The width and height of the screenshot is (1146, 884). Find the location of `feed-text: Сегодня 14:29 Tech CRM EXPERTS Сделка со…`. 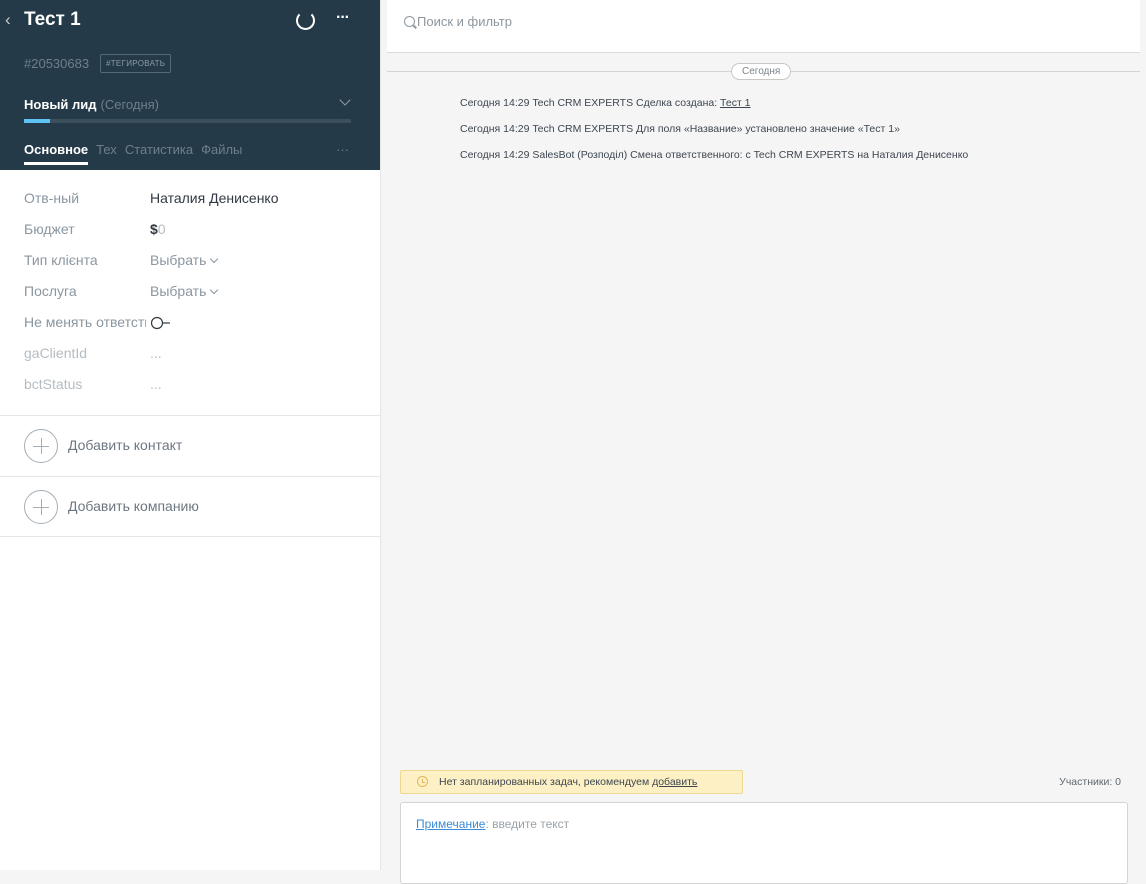

feed-text: Сегодня 14:29 Tech CRM EXPERTS Сделка со… is located at coordinates (590, 103).